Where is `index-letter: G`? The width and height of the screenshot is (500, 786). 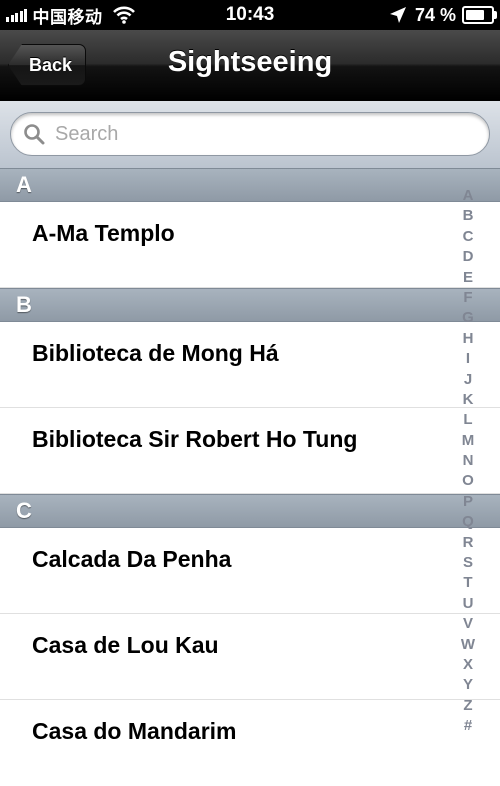 index-letter: G is located at coordinates (468, 318).